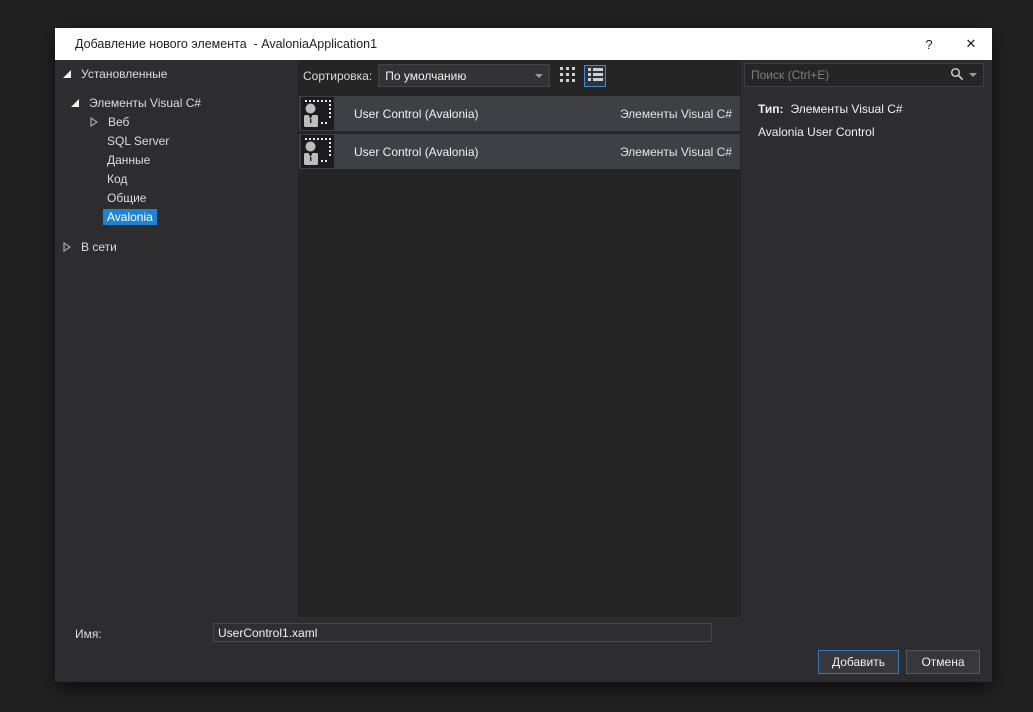 The width and height of the screenshot is (1033, 712). Describe the element at coordinates (426, 75) in the screenshot. I see `sort-dropdown-value: По умолчанию` at that location.